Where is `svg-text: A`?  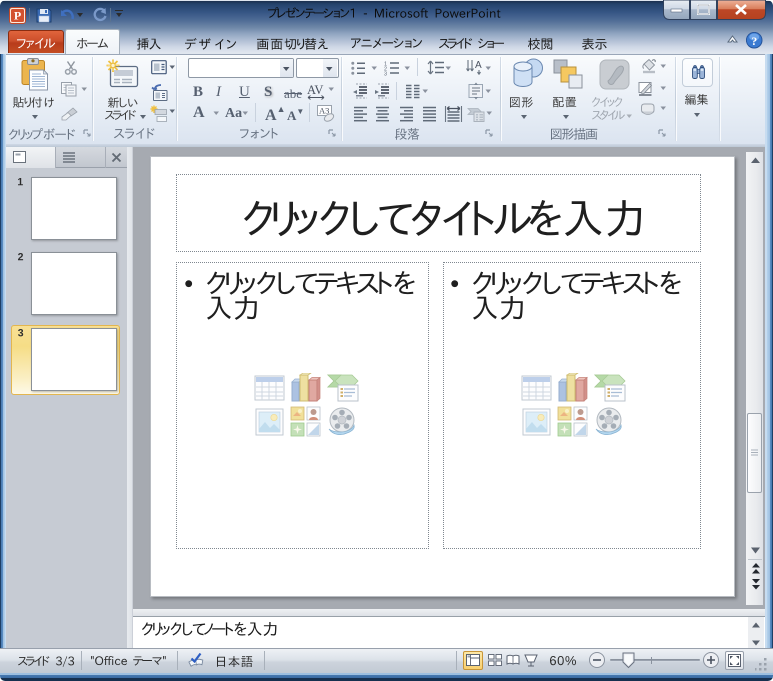
svg-text: A is located at coordinates (478, 65).